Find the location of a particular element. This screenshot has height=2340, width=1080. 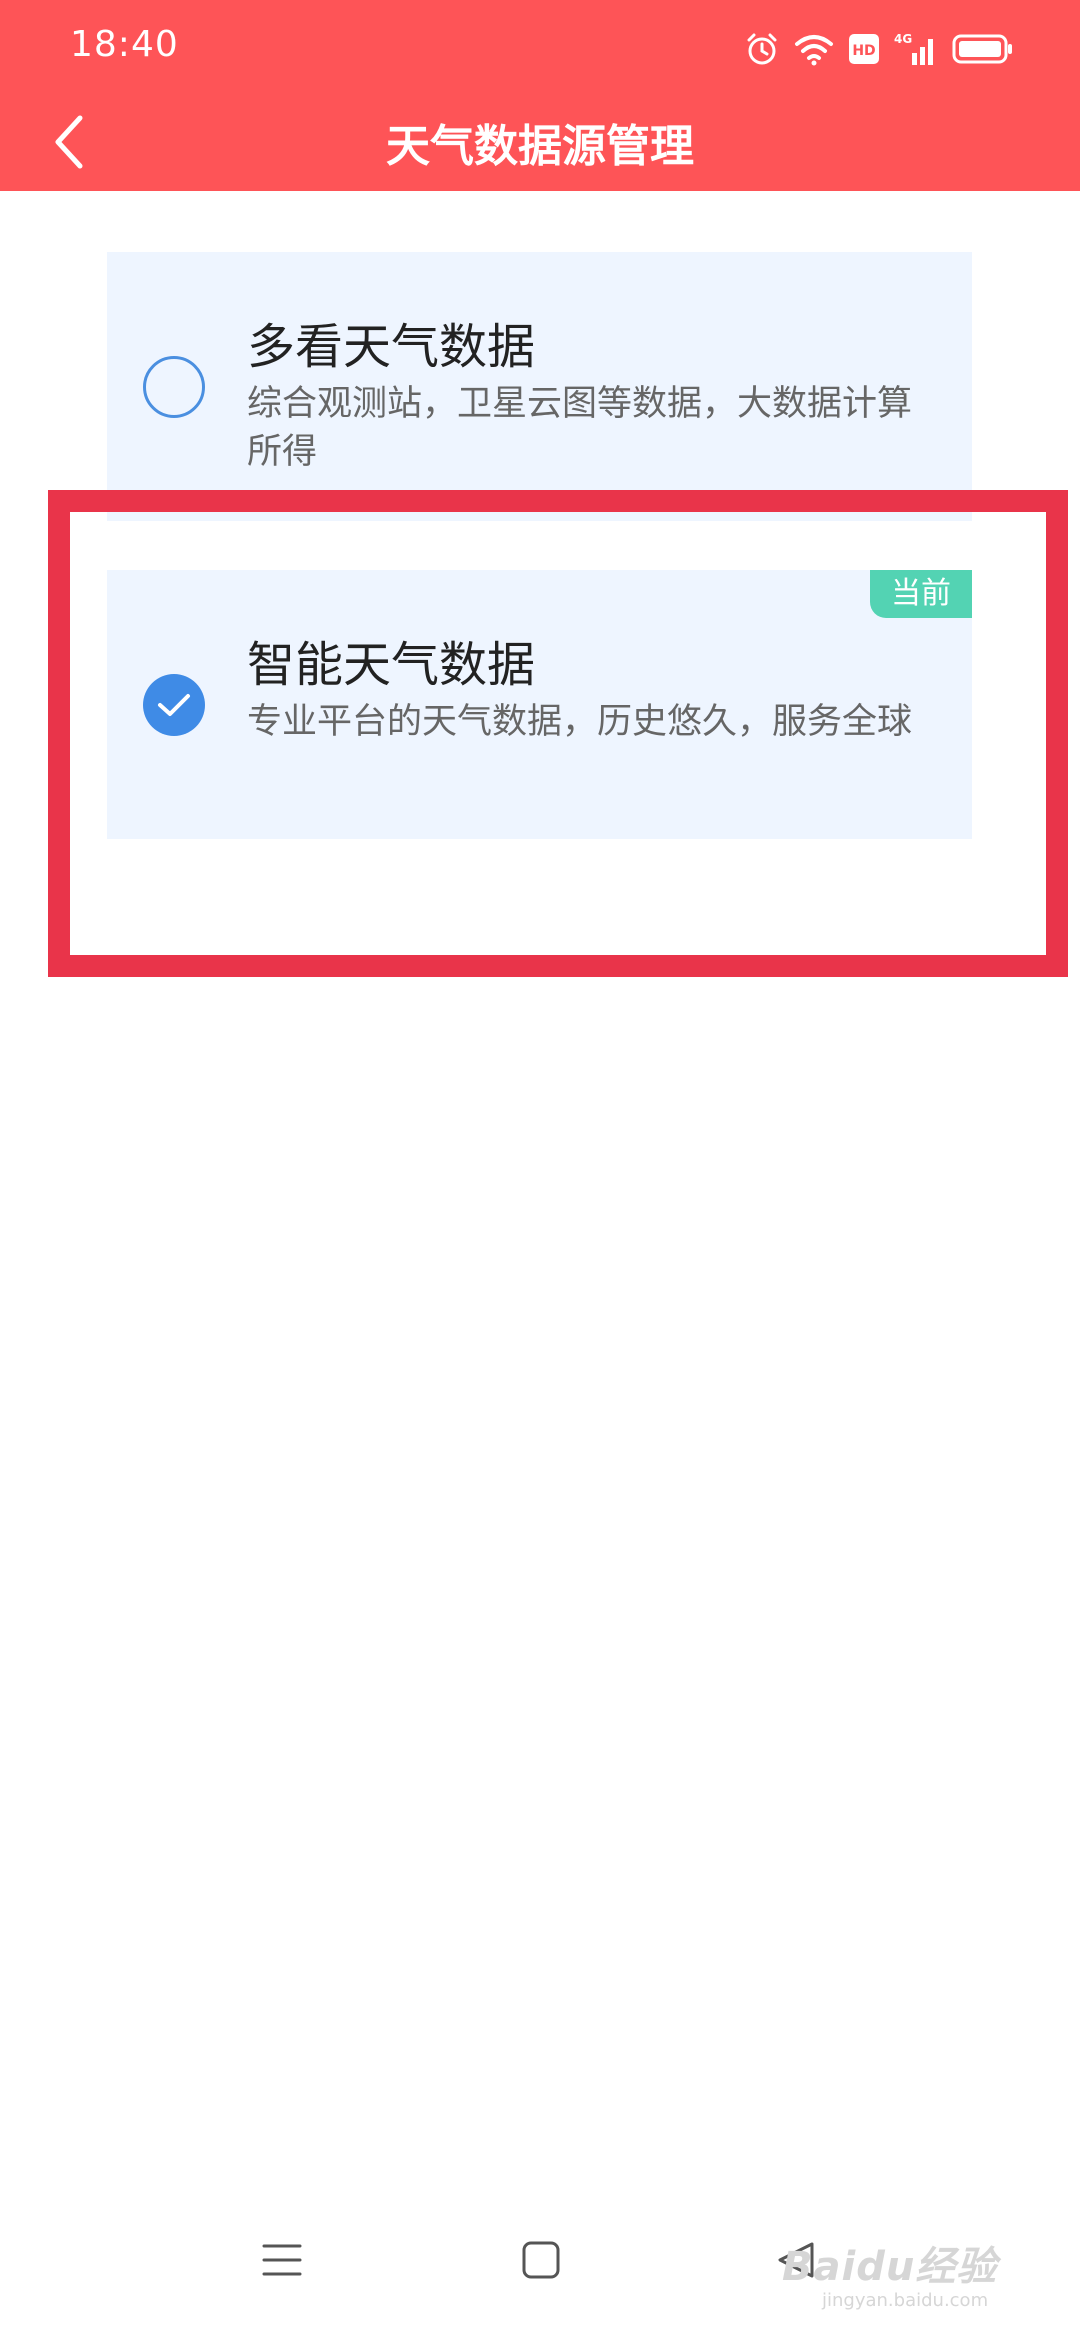

alarm-icon is located at coordinates (762, 49).